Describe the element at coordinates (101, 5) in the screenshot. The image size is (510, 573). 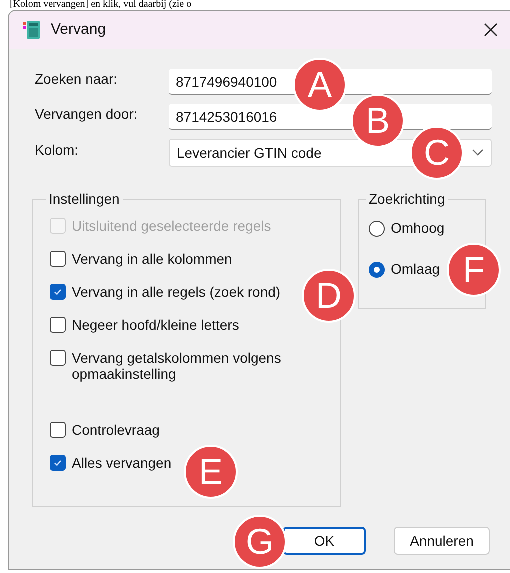
I see `page-text: [Kolom vervangen] en klik, vul daarbij (zie o` at that location.